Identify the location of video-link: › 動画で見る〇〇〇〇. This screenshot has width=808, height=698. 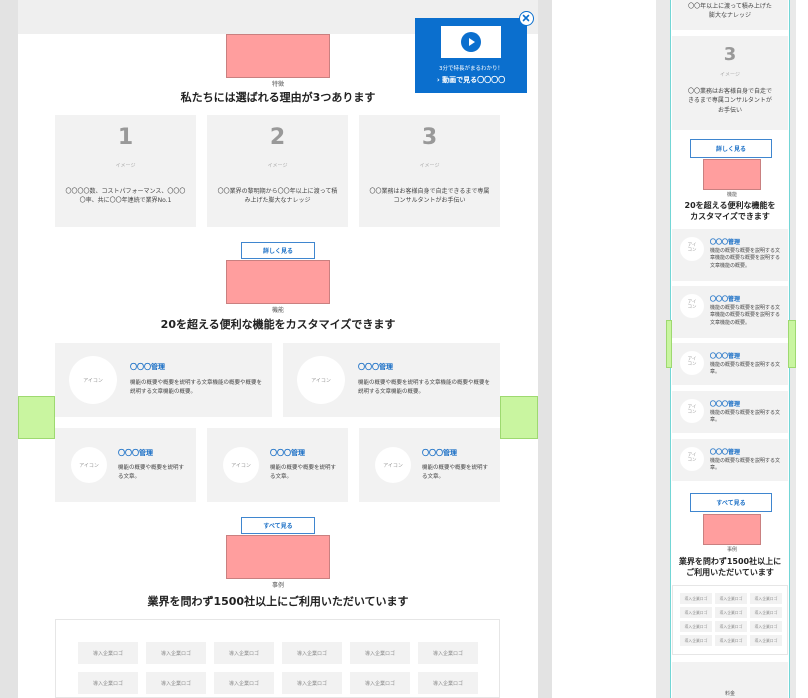
(471, 80).